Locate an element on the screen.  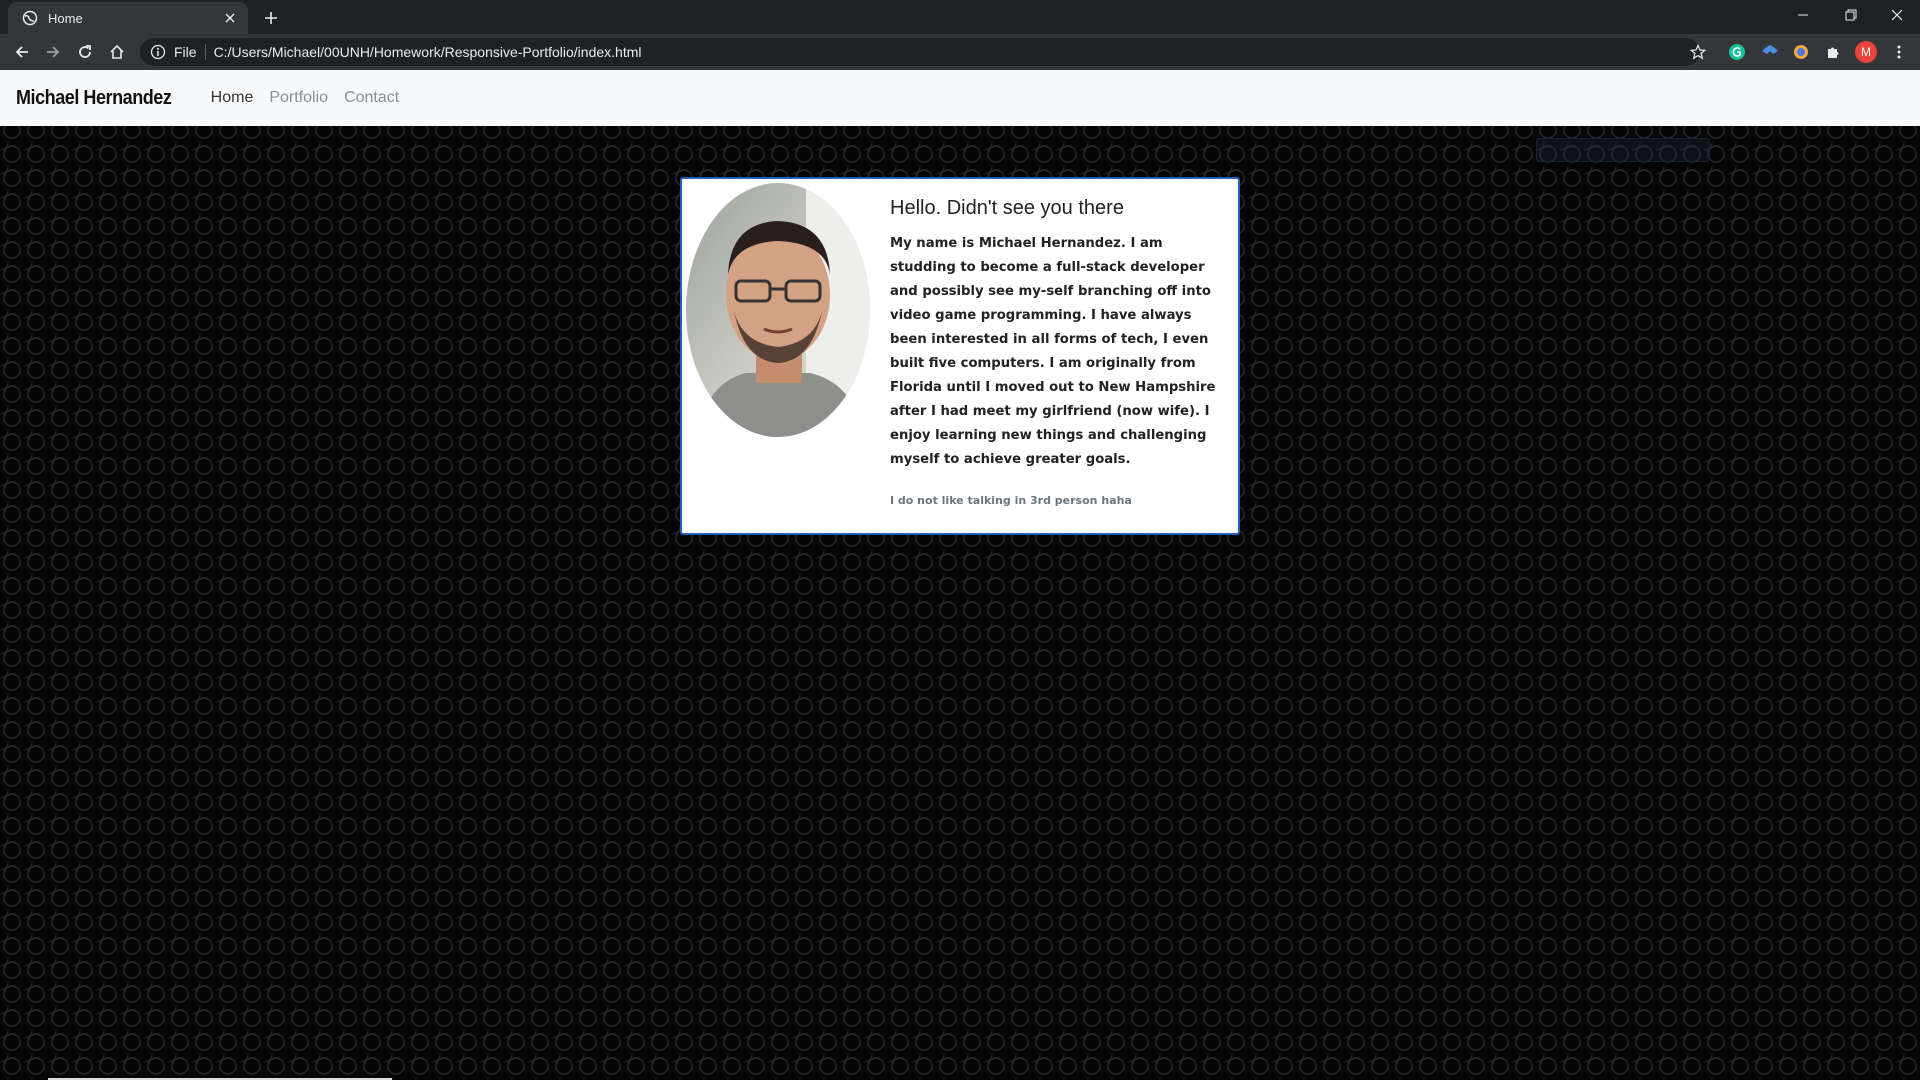
colorful-extension-icon is located at coordinates (1801, 52).